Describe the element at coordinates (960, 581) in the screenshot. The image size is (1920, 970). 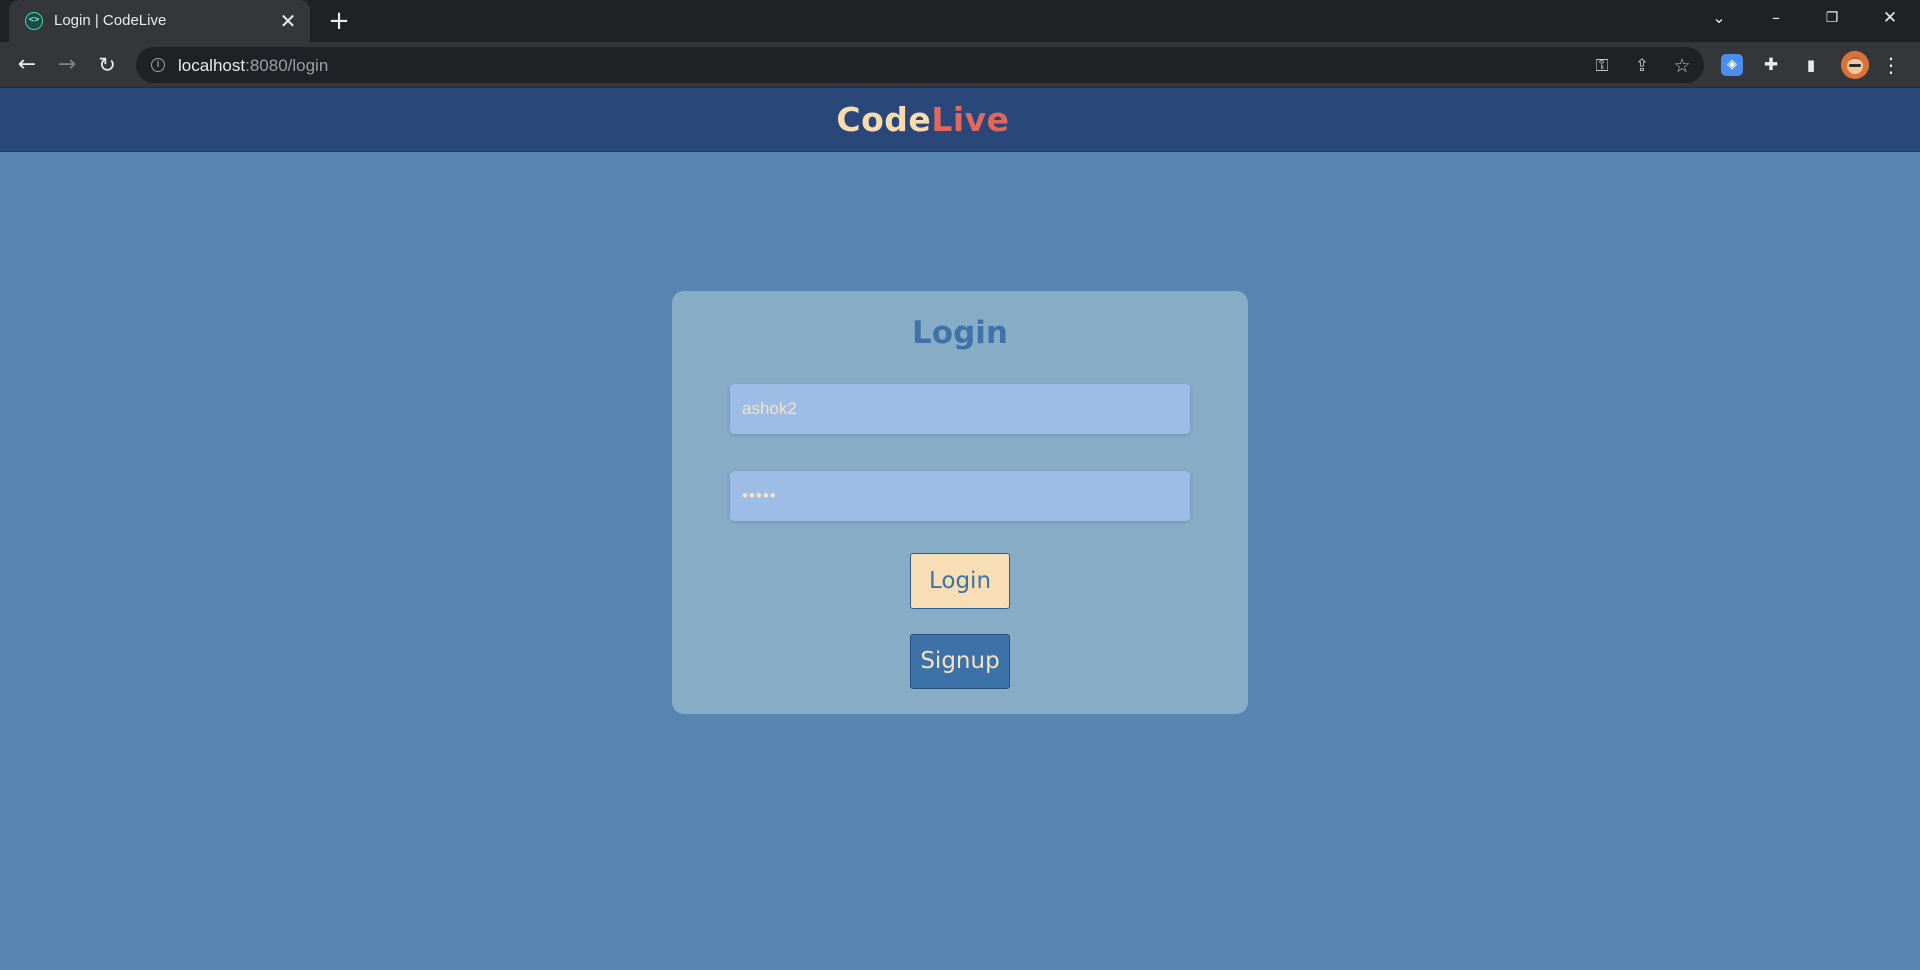
I see `login-button: Login` at that location.